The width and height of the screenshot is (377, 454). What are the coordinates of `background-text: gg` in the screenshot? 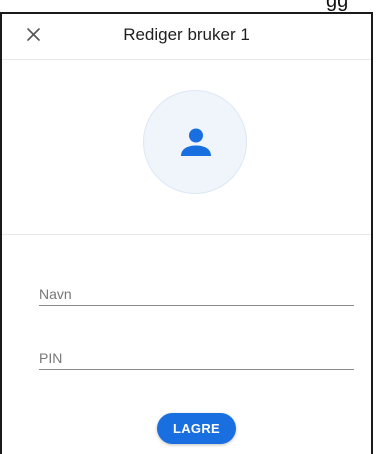 It's located at (337, 6).